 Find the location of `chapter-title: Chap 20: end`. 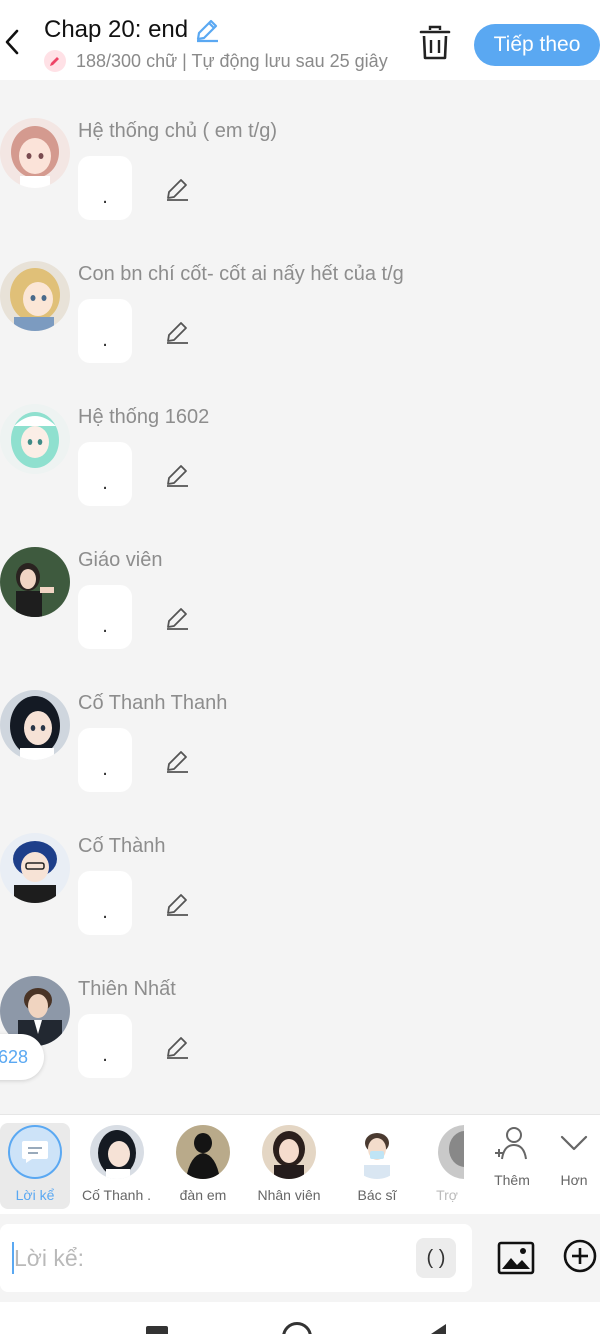

chapter-title: Chap 20: end is located at coordinates (116, 30).